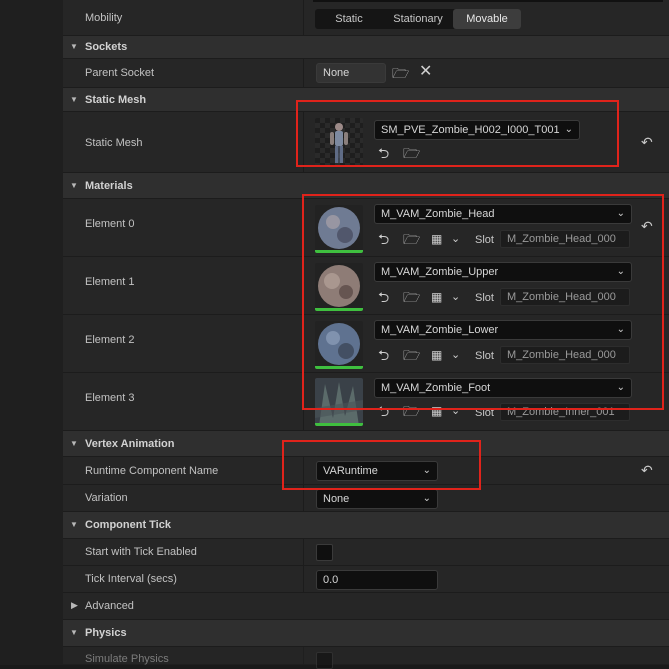 This screenshot has height=669, width=669. What do you see at coordinates (488, 1) in the screenshot?
I see `mobility-top-fields` at bounding box center [488, 1].